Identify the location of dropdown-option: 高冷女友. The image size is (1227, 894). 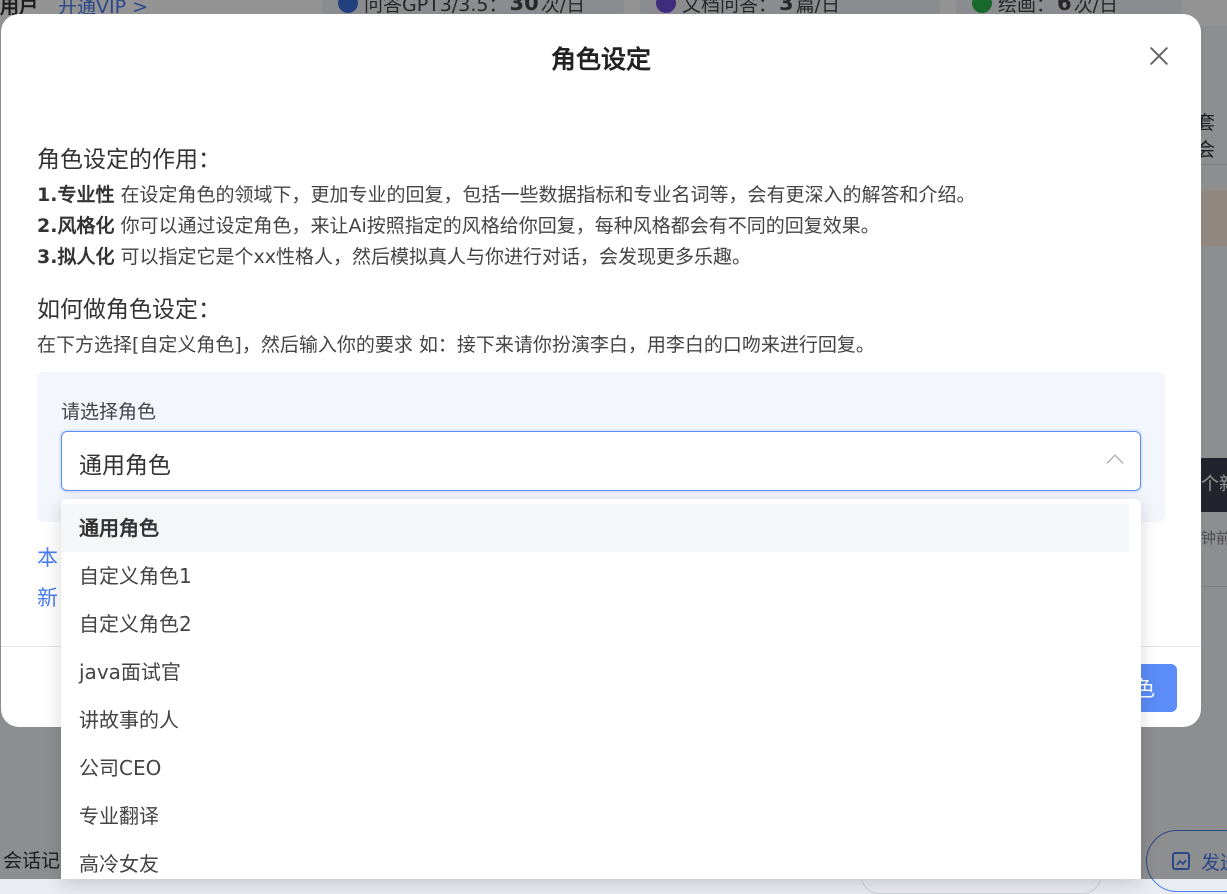
(595, 859).